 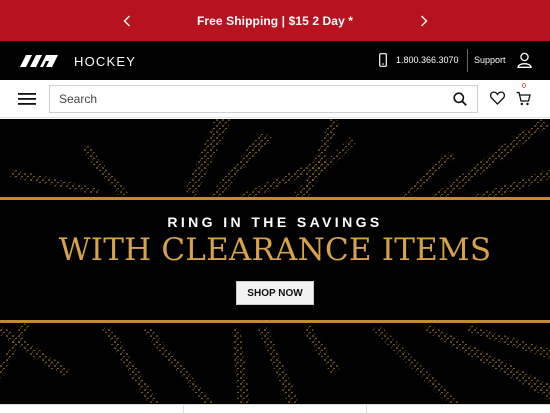 I want to click on user-icon, so click(x=524, y=60).